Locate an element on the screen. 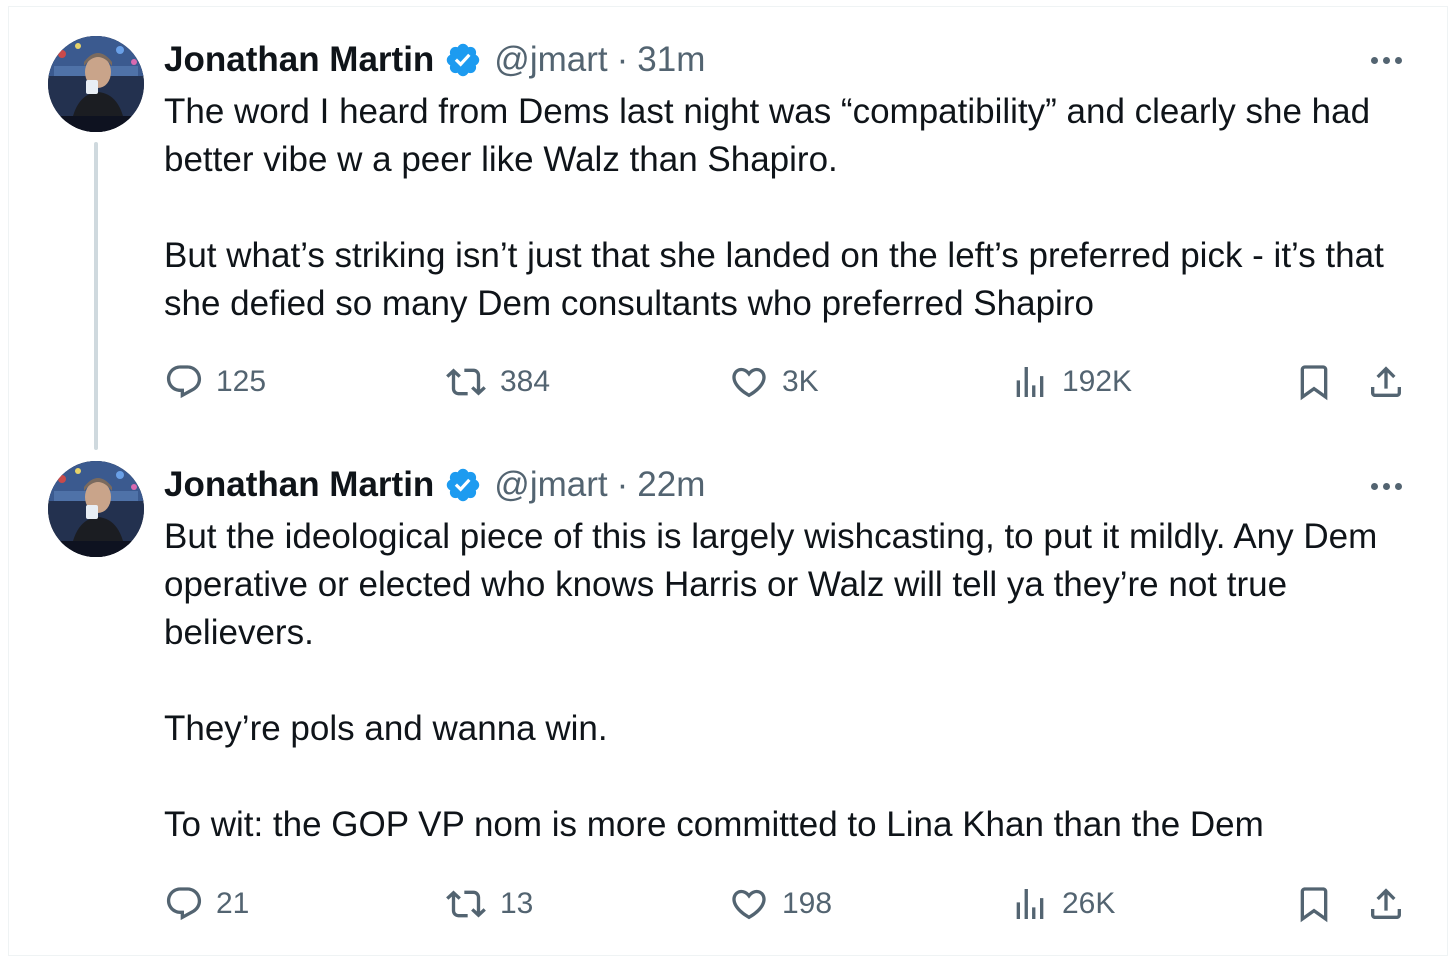 This screenshot has width=1456, height=961. like-button: 198 is located at coordinates (780, 904).